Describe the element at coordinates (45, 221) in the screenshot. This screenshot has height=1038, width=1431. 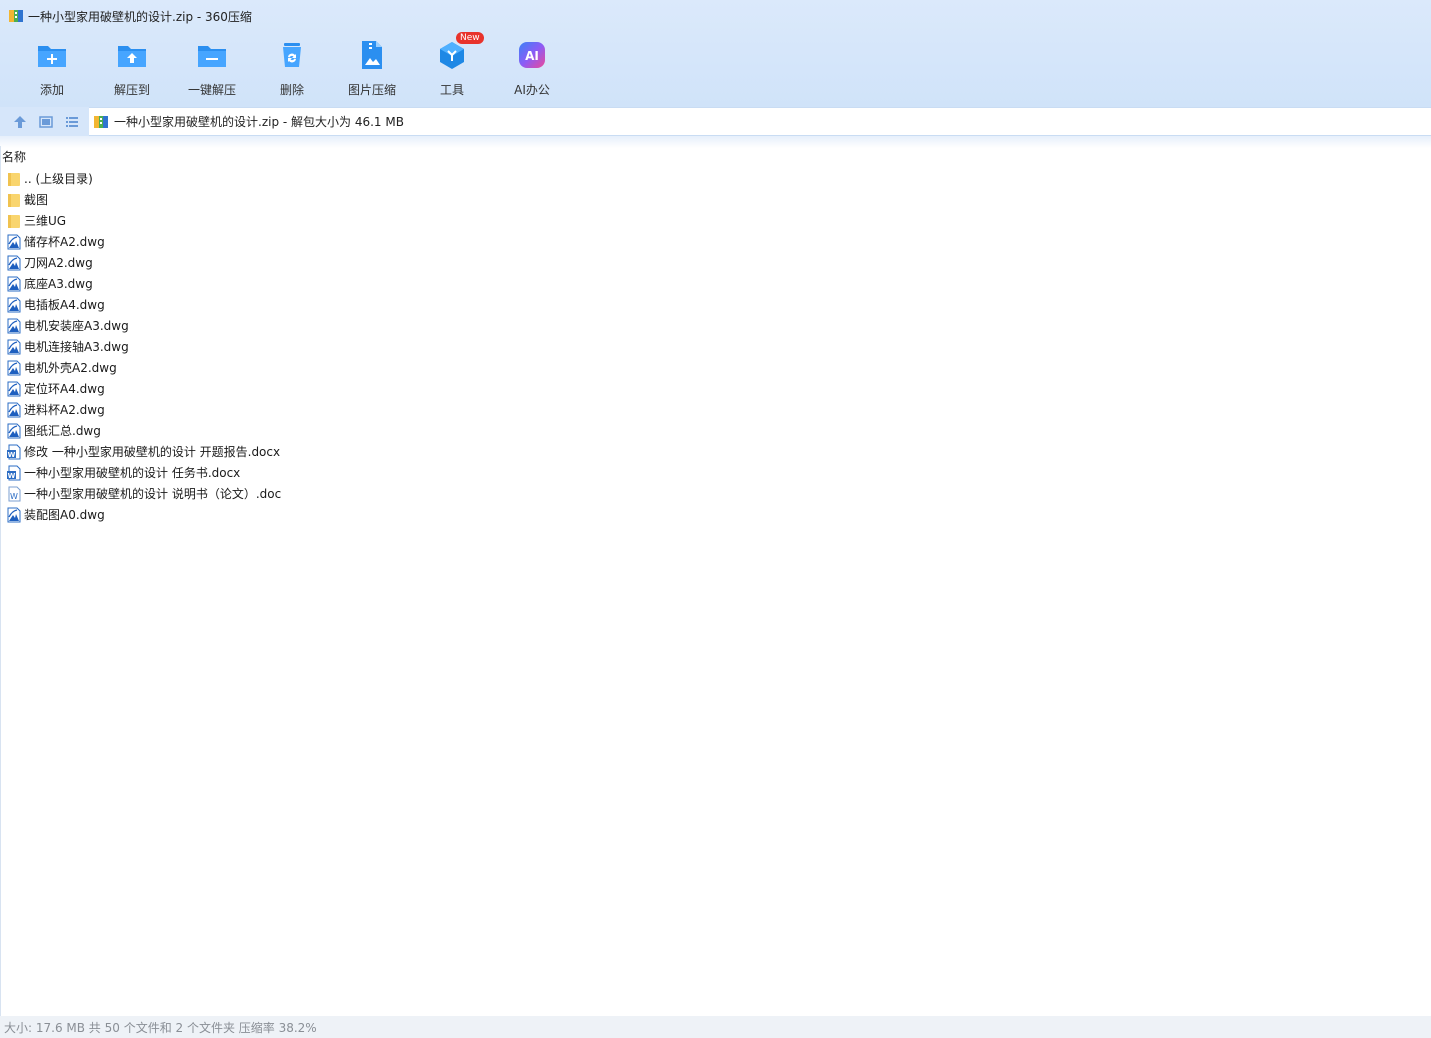
I see `file-name: 三维UG` at that location.